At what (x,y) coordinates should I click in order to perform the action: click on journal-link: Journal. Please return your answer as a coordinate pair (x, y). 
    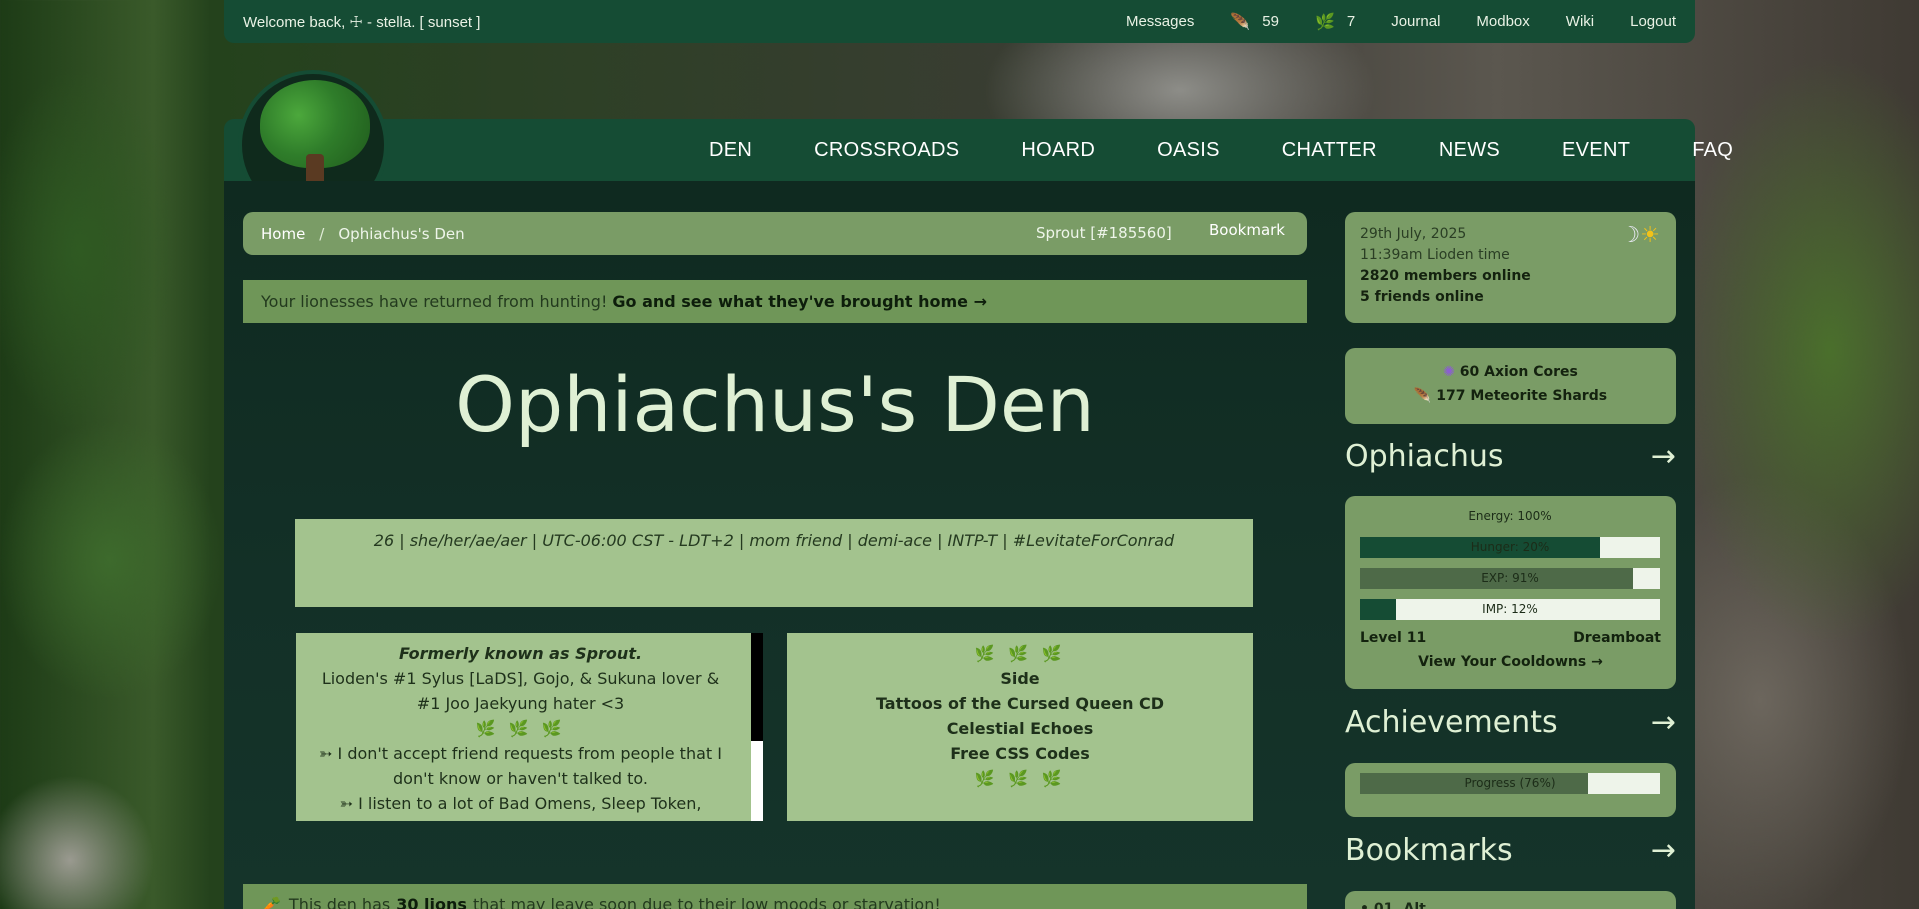
    Looking at the image, I should click on (1415, 21).